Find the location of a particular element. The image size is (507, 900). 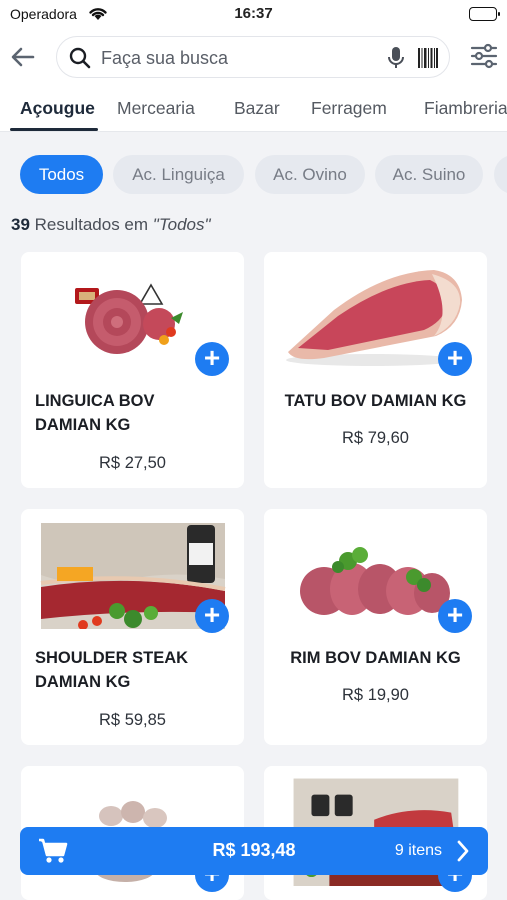

chevron-right-icon is located at coordinates (463, 853).